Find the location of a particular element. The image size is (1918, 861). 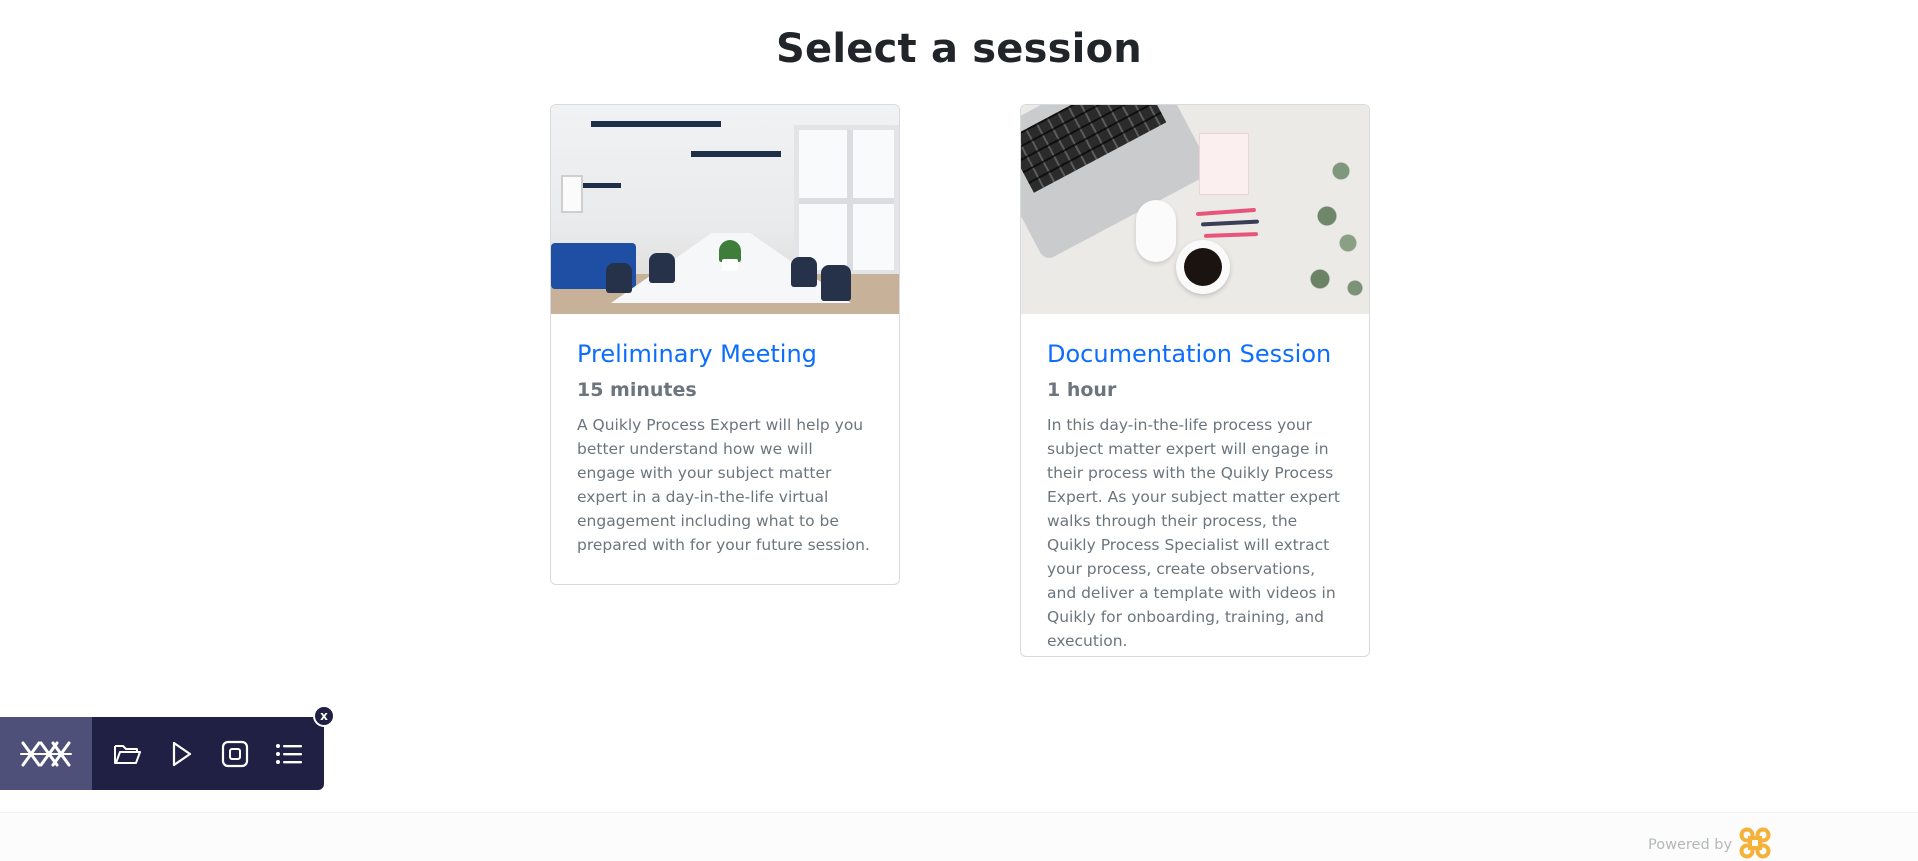

powered-by-label: Powered by is located at coordinates (1690, 845).